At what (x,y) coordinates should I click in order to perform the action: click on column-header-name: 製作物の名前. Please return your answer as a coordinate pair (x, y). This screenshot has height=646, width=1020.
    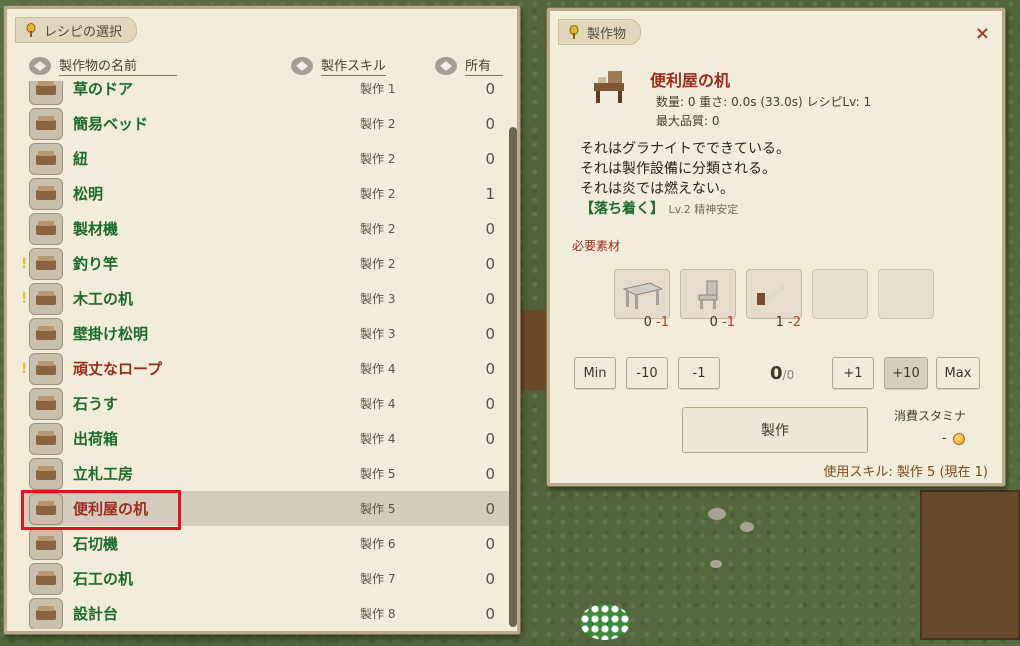
    Looking at the image, I should click on (103, 65).